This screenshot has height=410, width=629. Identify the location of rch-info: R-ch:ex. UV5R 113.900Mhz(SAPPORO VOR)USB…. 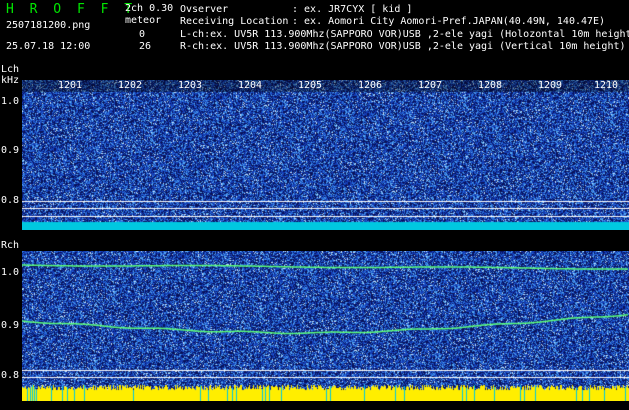
(403, 46).